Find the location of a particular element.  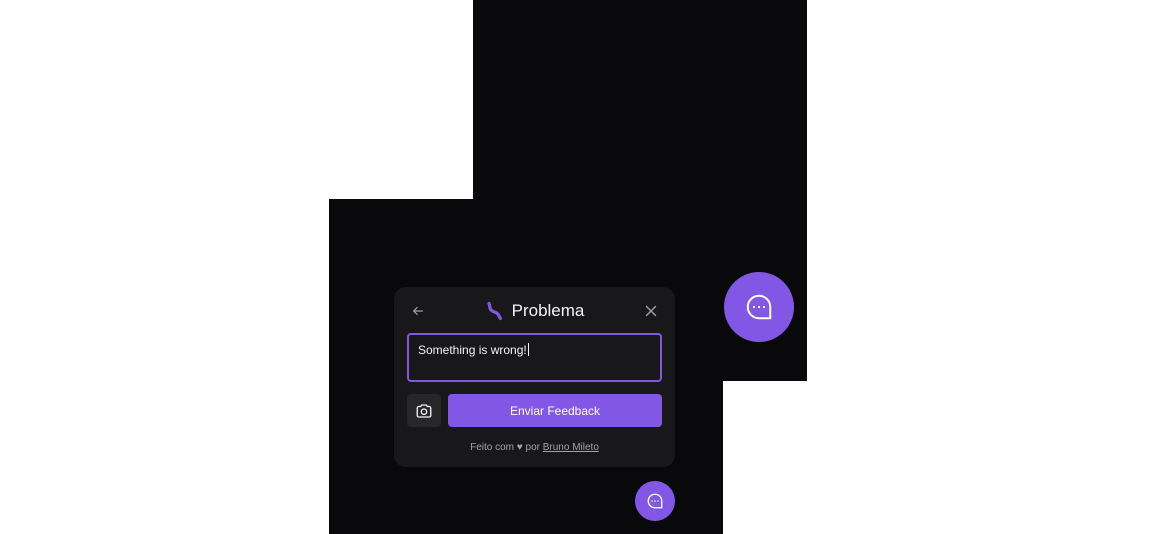

feedback-fab-small is located at coordinates (655, 501).